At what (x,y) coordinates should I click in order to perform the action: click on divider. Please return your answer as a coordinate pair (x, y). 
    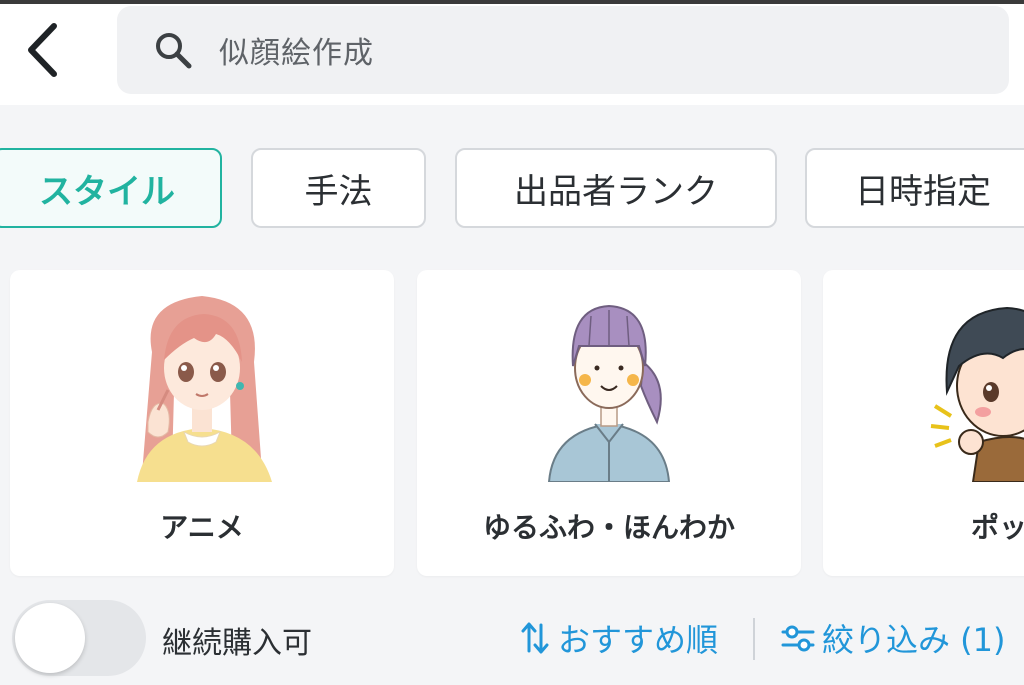
    Looking at the image, I should click on (754, 639).